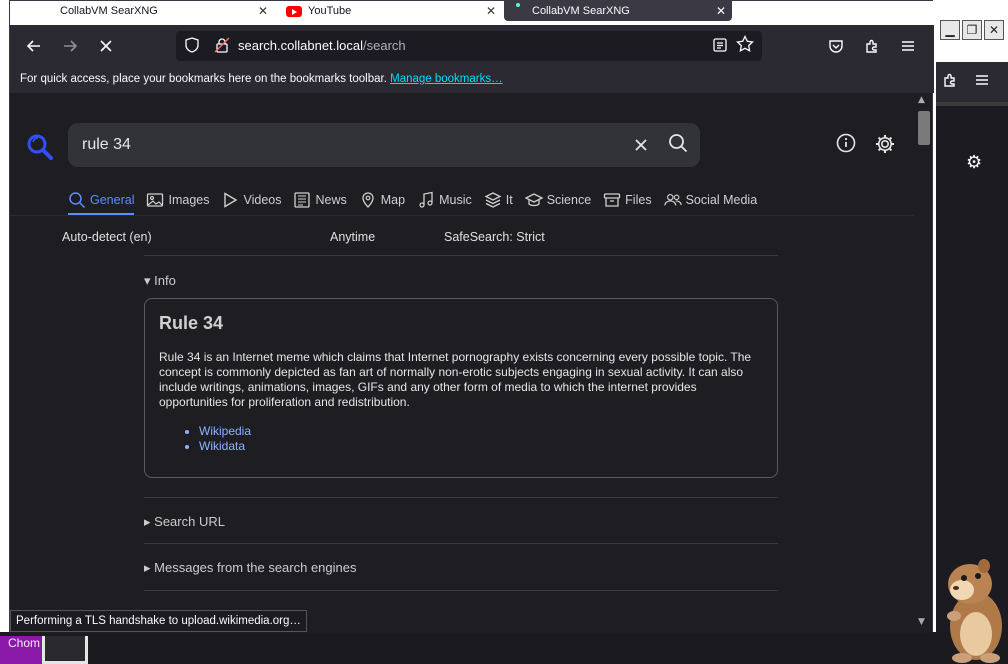  I want to click on infobox-title: Rule 34, so click(191, 323).